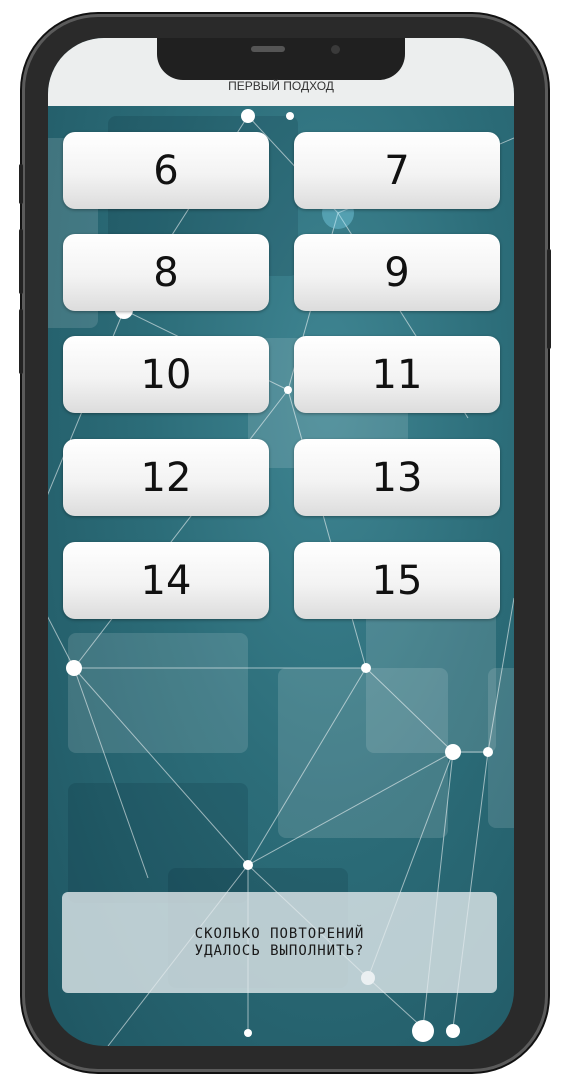 The width and height of the screenshot is (572, 1083). Describe the element at coordinates (397, 170) in the screenshot. I see `option-button-7: 7` at that location.